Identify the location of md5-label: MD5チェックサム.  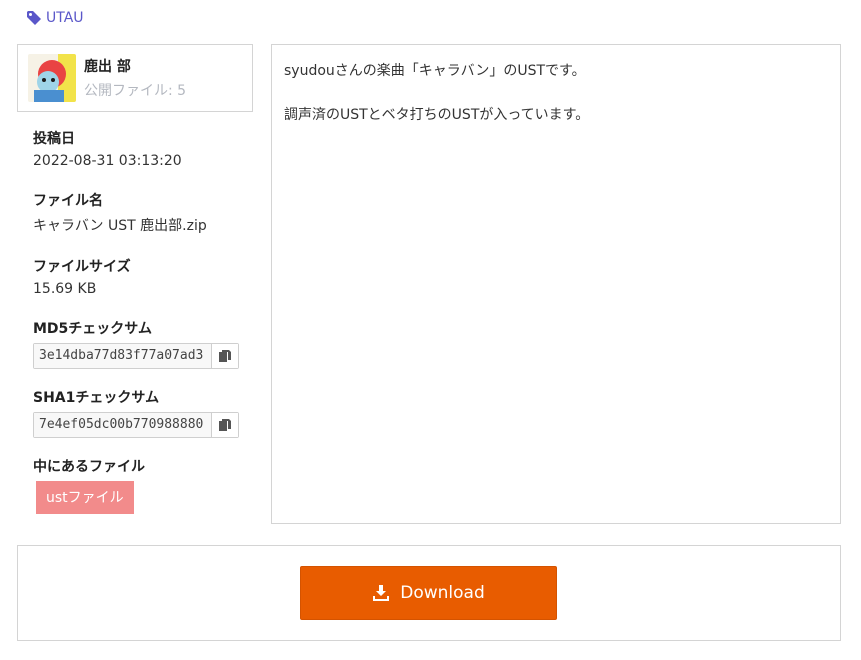
(93, 329).